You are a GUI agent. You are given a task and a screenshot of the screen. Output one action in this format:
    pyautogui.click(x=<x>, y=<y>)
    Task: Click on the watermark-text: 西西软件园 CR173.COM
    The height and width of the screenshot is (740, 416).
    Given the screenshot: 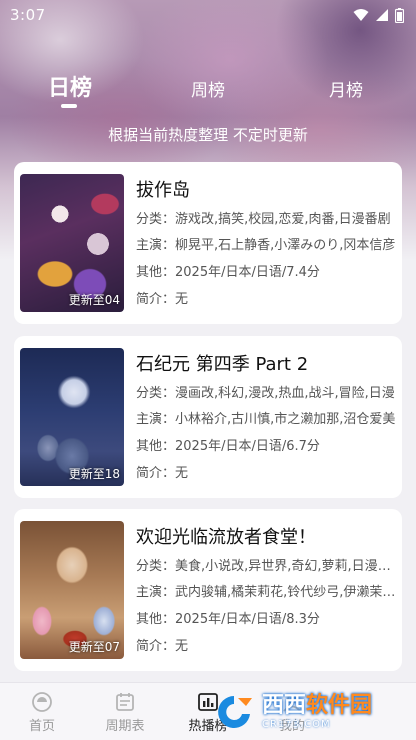 What is the action you would take?
    pyautogui.click(x=317, y=711)
    